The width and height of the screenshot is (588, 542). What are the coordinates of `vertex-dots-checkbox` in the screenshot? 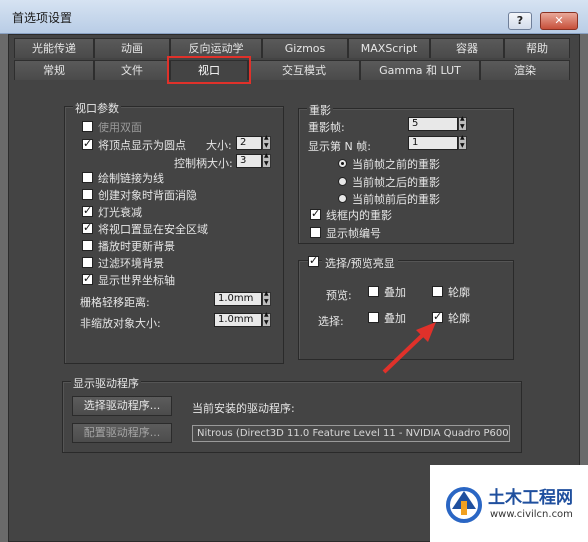 It's located at (87, 143).